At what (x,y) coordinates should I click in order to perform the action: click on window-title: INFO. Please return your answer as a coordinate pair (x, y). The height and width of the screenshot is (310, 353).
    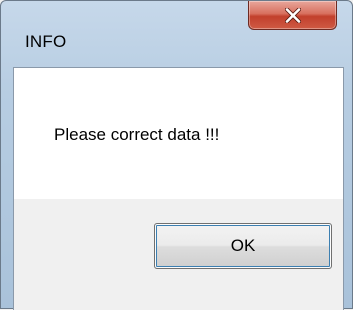
    Looking at the image, I should click on (46, 41).